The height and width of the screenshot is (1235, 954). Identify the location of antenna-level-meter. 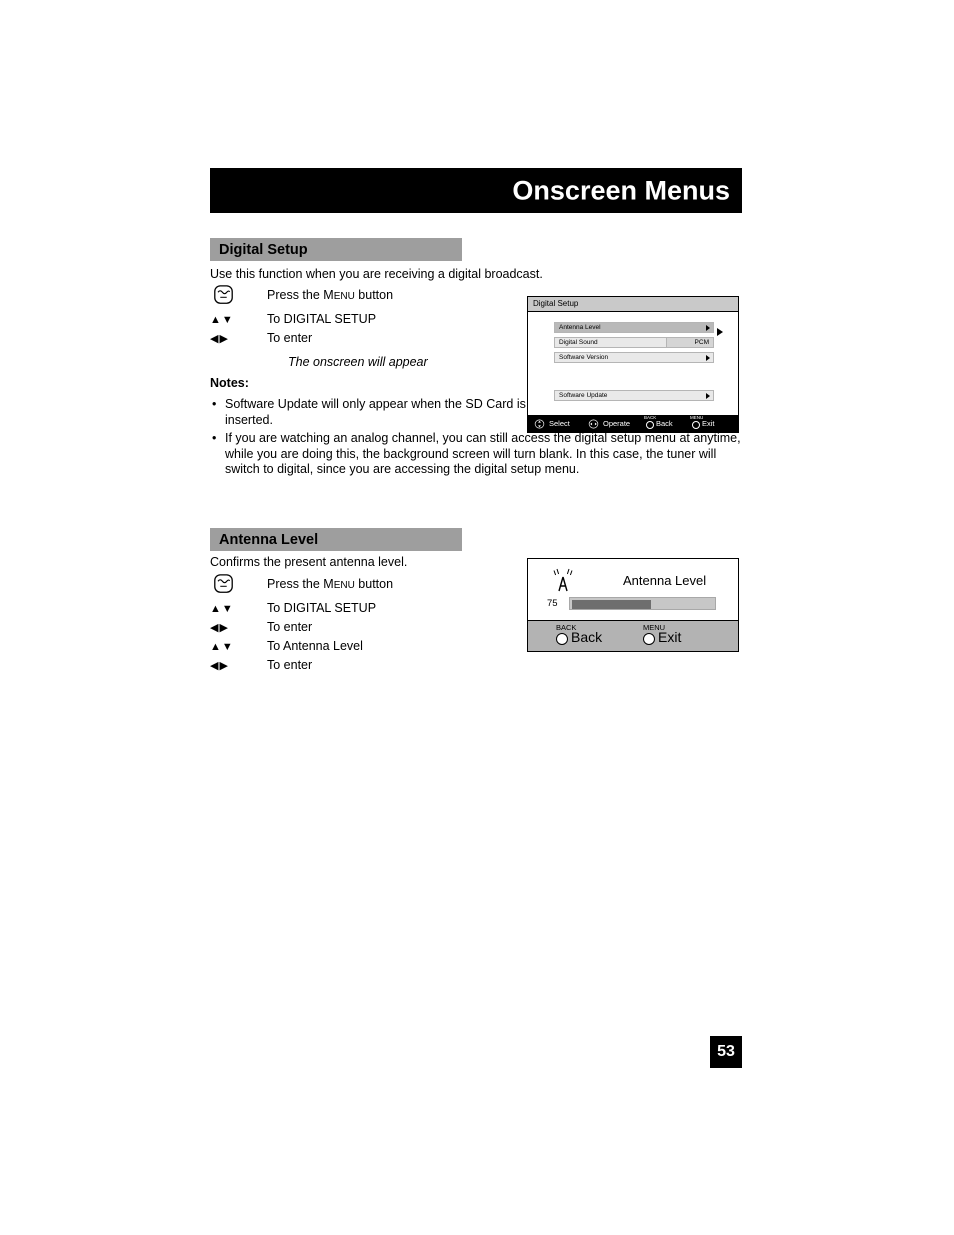
(642, 603).